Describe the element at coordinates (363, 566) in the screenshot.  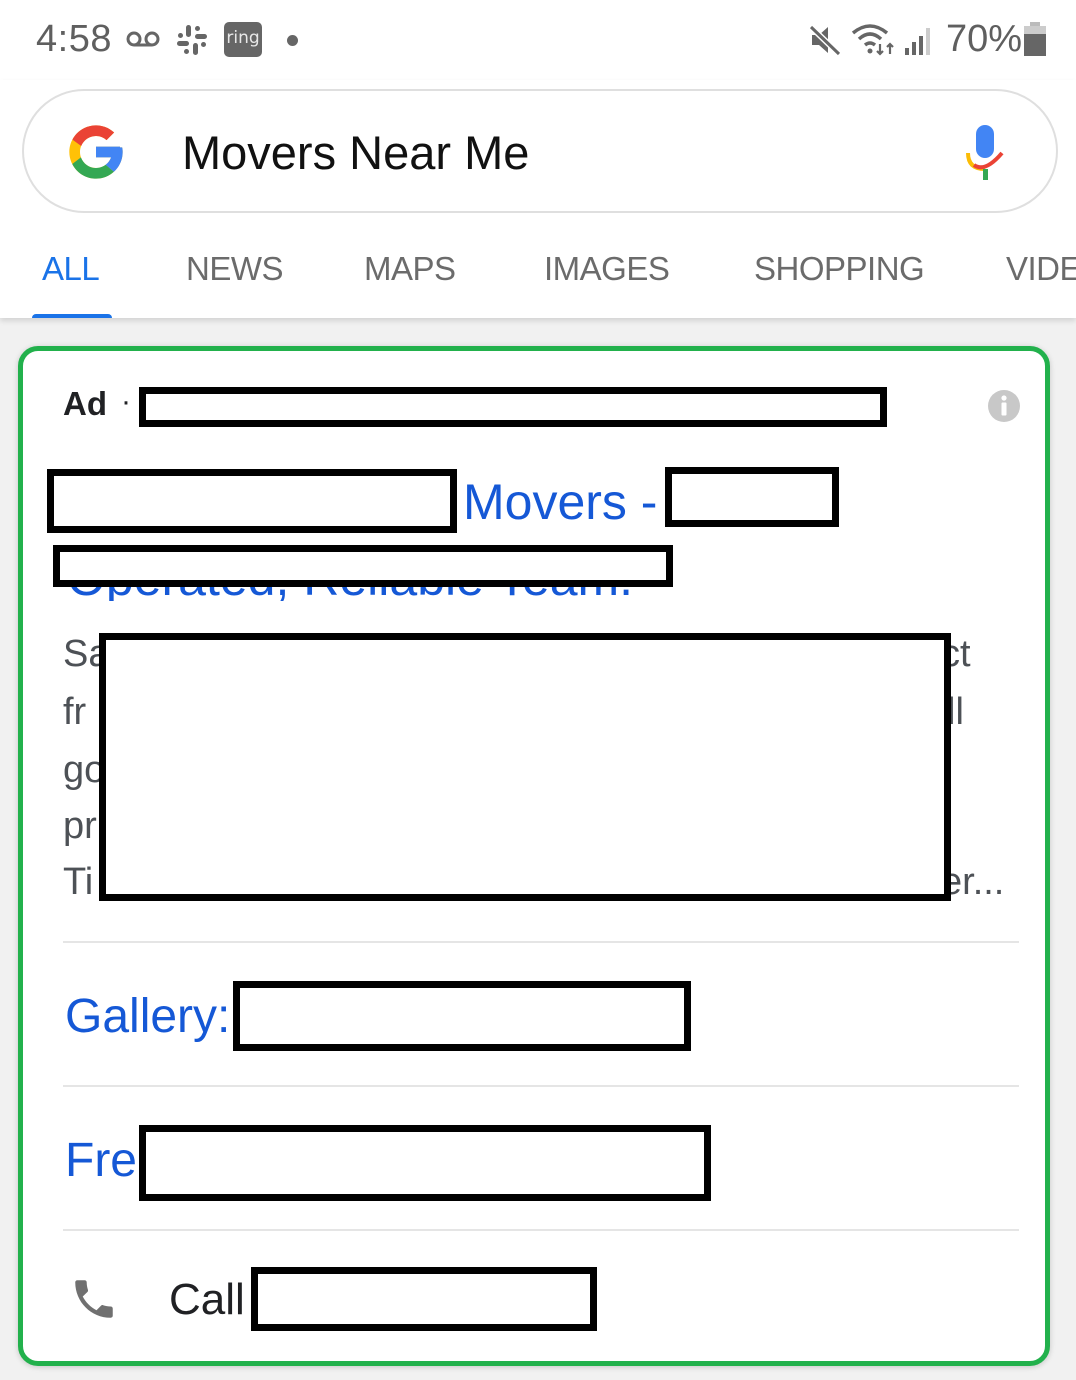
I see `redacted-title-line2` at that location.